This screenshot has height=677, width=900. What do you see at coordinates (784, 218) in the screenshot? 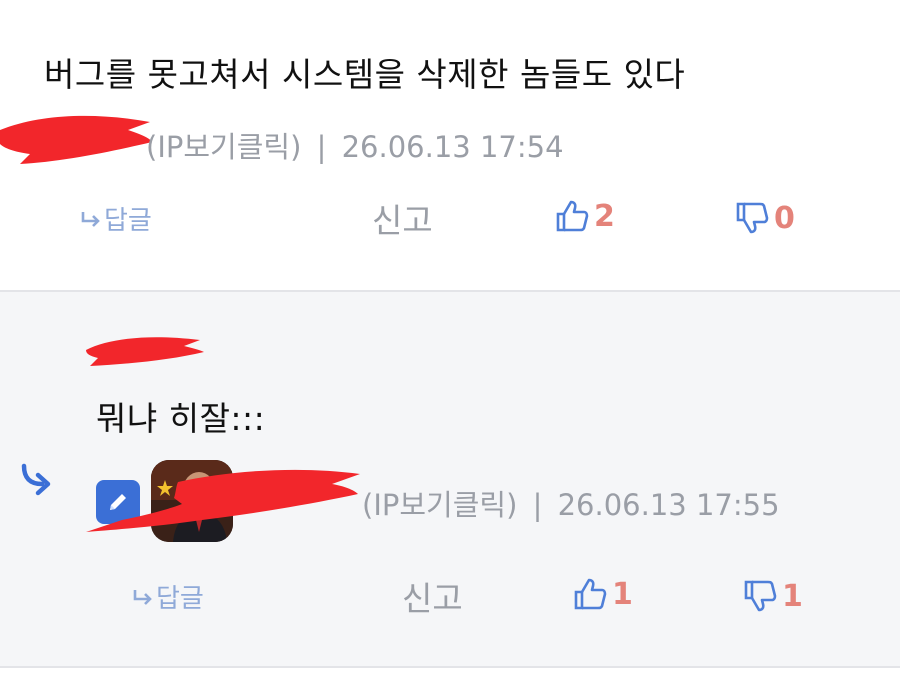
I see `downvote-count: 0` at bounding box center [784, 218].